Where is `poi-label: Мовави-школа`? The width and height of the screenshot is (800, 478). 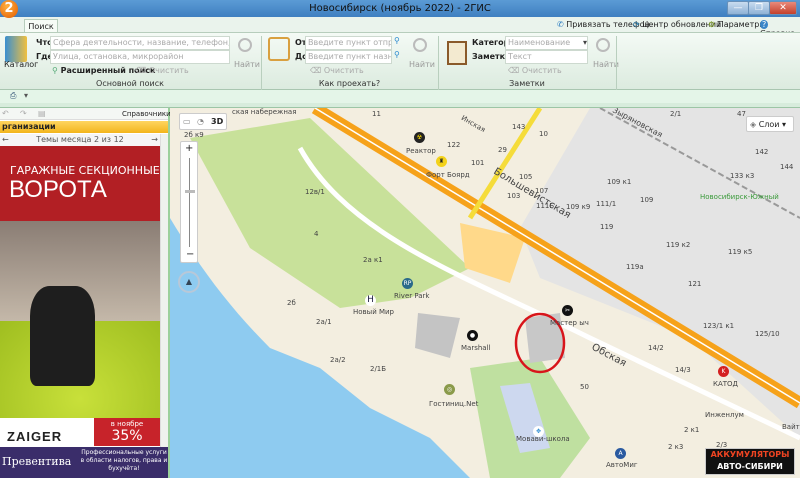
poi-label: Мовави-школа is located at coordinates (543, 439).